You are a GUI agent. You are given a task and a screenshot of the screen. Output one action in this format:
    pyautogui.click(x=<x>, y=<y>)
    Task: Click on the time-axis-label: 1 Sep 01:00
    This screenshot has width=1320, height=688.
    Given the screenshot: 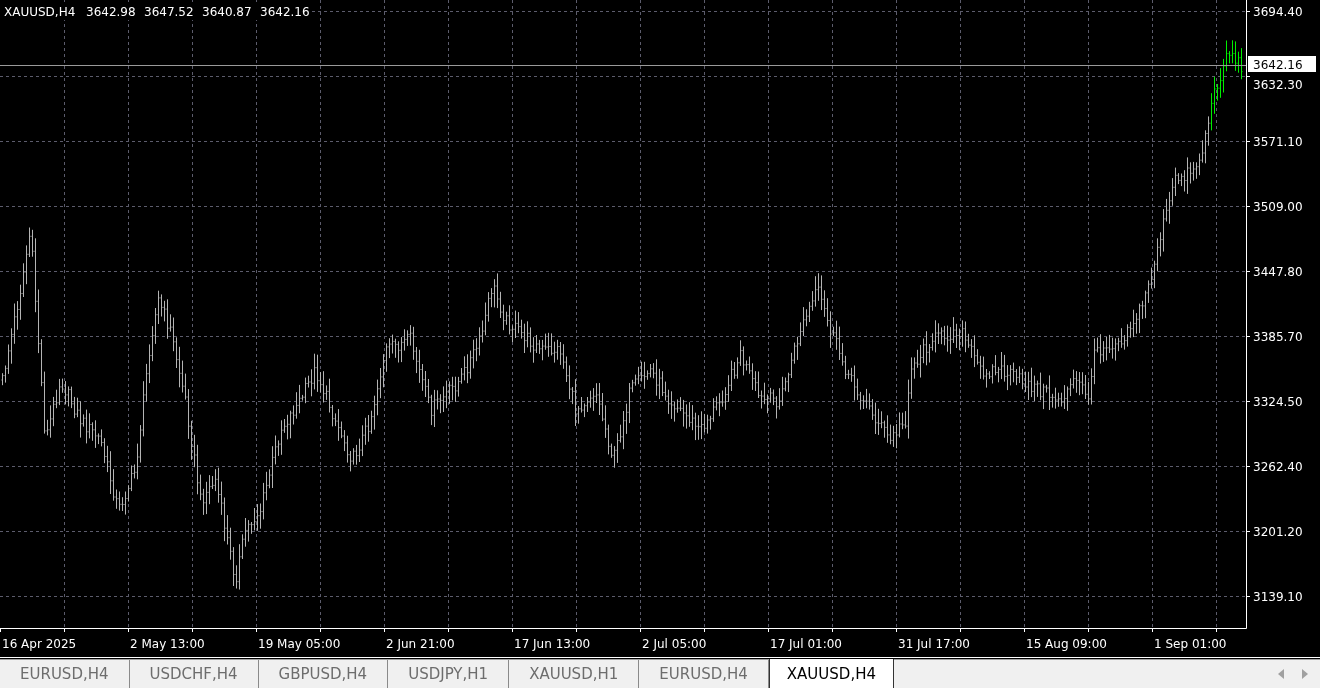 What is the action you would take?
    pyautogui.click(x=1190, y=644)
    